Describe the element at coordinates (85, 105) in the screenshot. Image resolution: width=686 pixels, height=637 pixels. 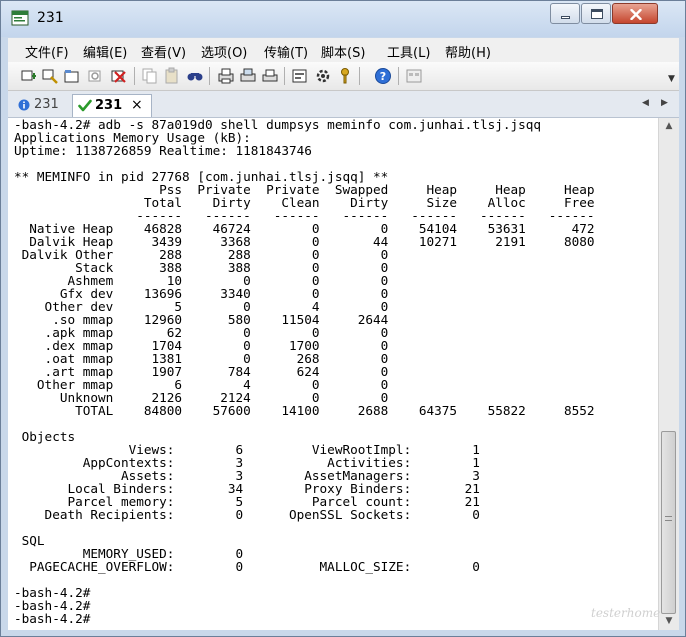
I see `connected-check-icon` at that location.